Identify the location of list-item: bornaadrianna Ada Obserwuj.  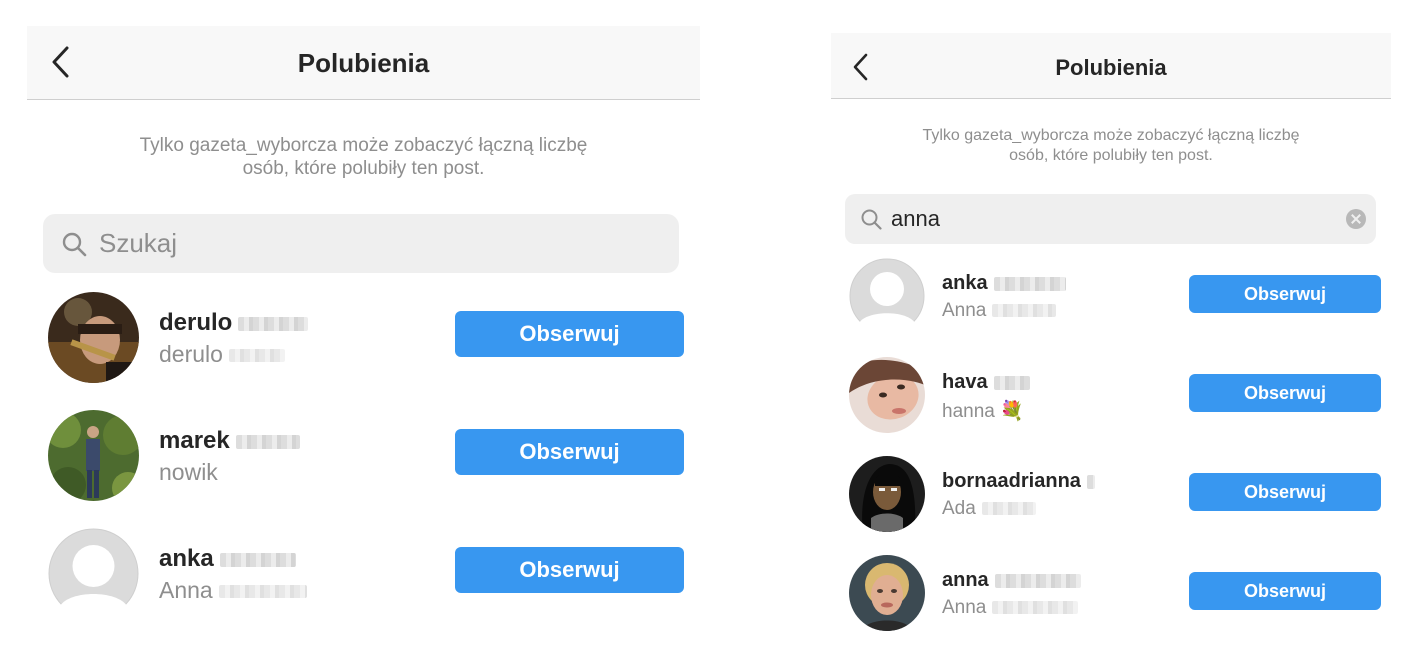
(1111, 495).